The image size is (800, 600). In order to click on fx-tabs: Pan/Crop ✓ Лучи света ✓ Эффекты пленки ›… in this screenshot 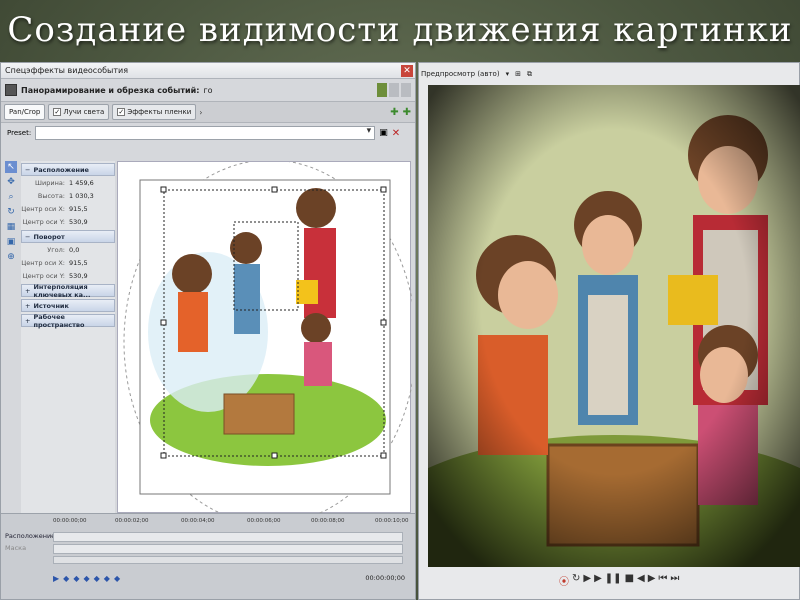, I will do `click(208, 112)`.